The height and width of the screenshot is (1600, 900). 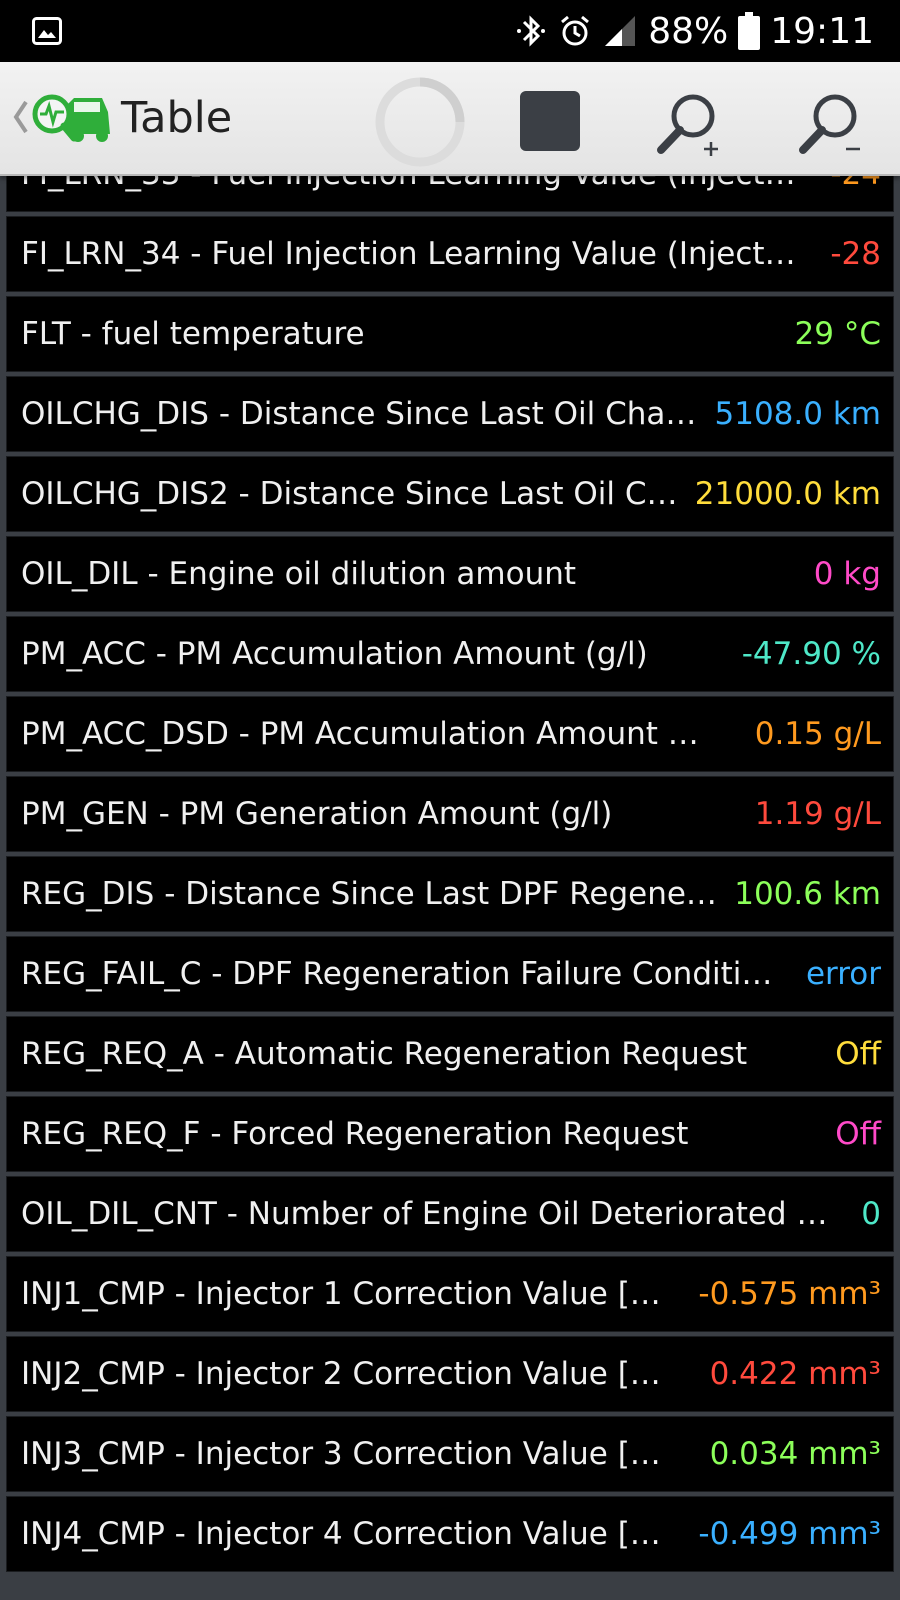 What do you see at coordinates (749, 31) in the screenshot?
I see `battery-icon` at bounding box center [749, 31].